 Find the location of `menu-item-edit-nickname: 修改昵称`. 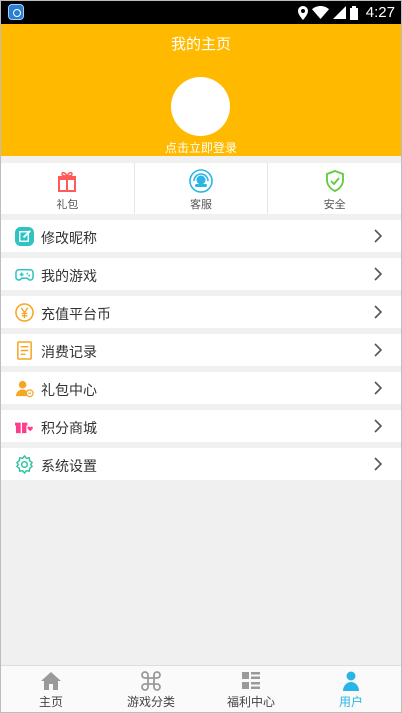

menu-item-edit-nickname: 修改昵称 is located at coordinates (201, 236).